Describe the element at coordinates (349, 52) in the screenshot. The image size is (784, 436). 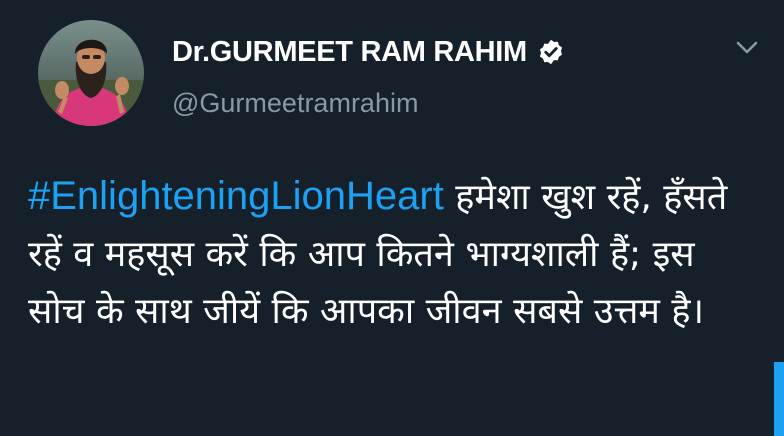
I see `author-display-name: Dr.GURMEET RAM RAHIM` at that location.